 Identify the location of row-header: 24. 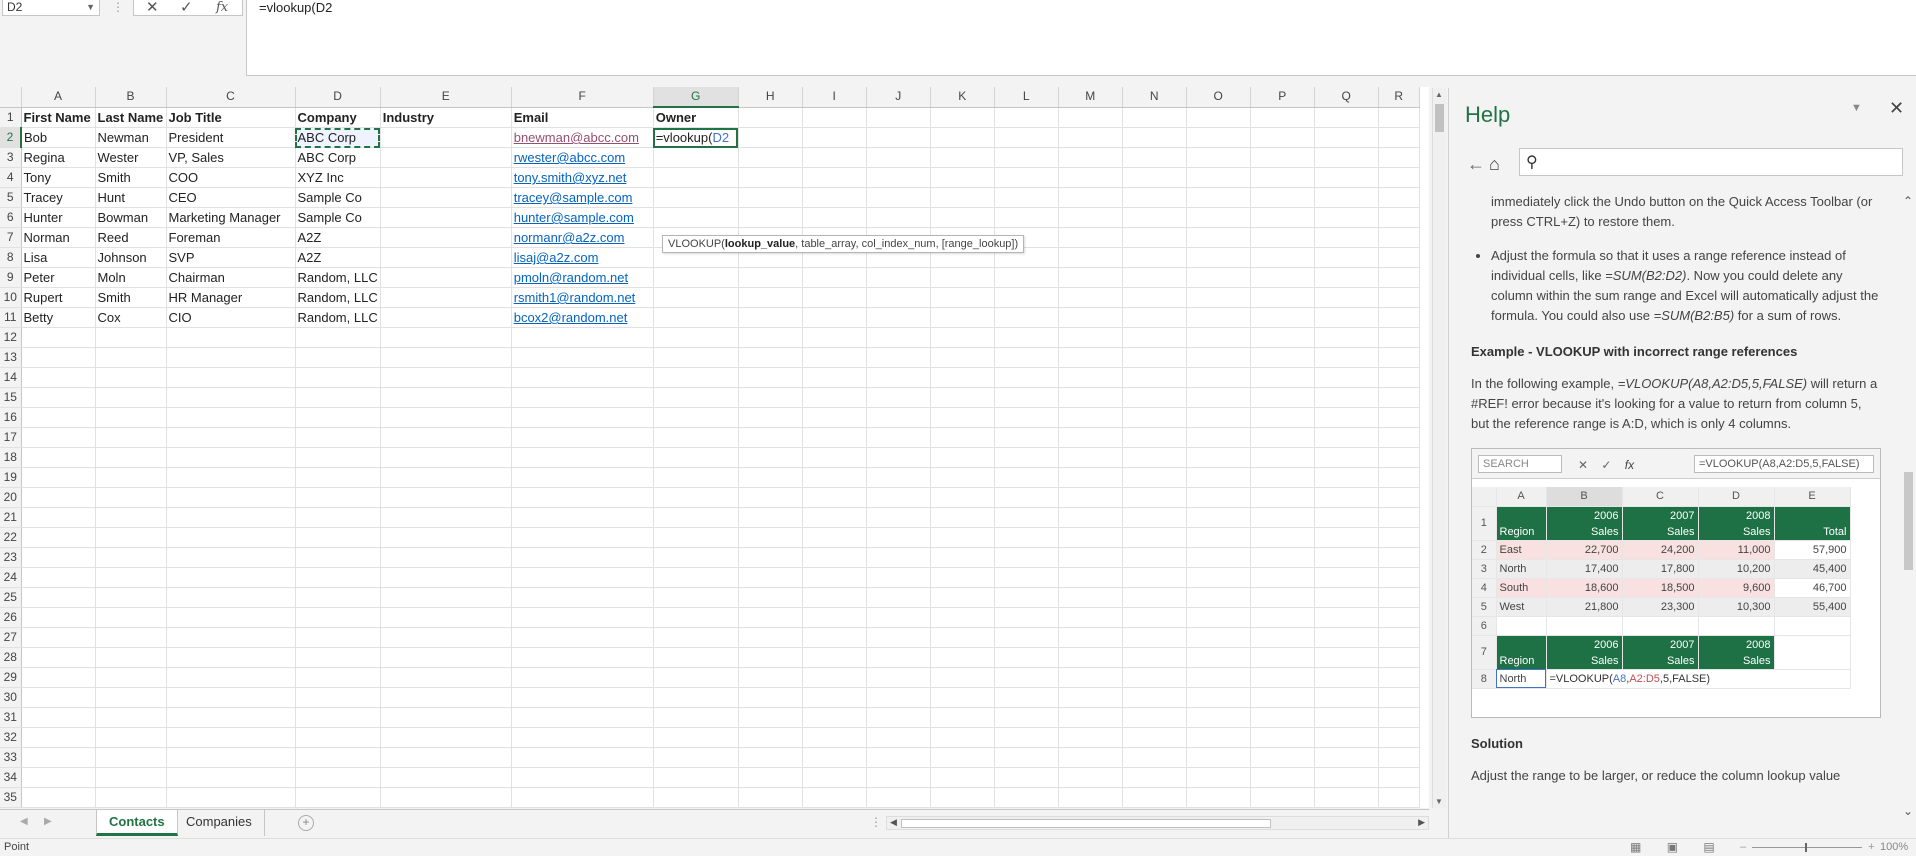
(11, 577).